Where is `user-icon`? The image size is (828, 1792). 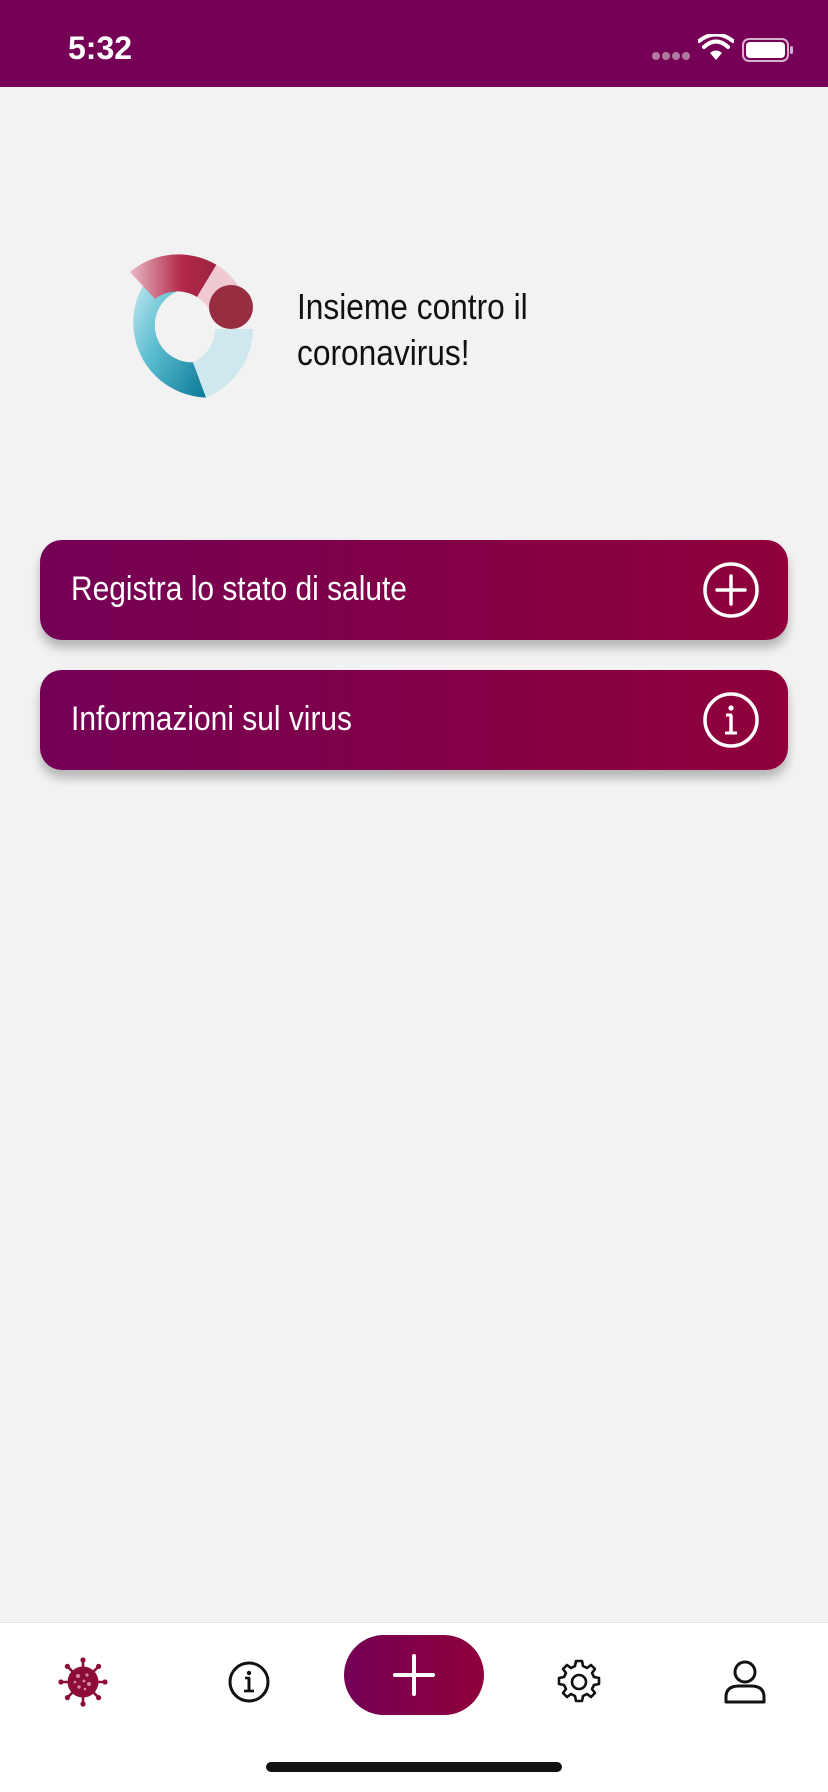 user-icon is located at coordinates (745, 1682).